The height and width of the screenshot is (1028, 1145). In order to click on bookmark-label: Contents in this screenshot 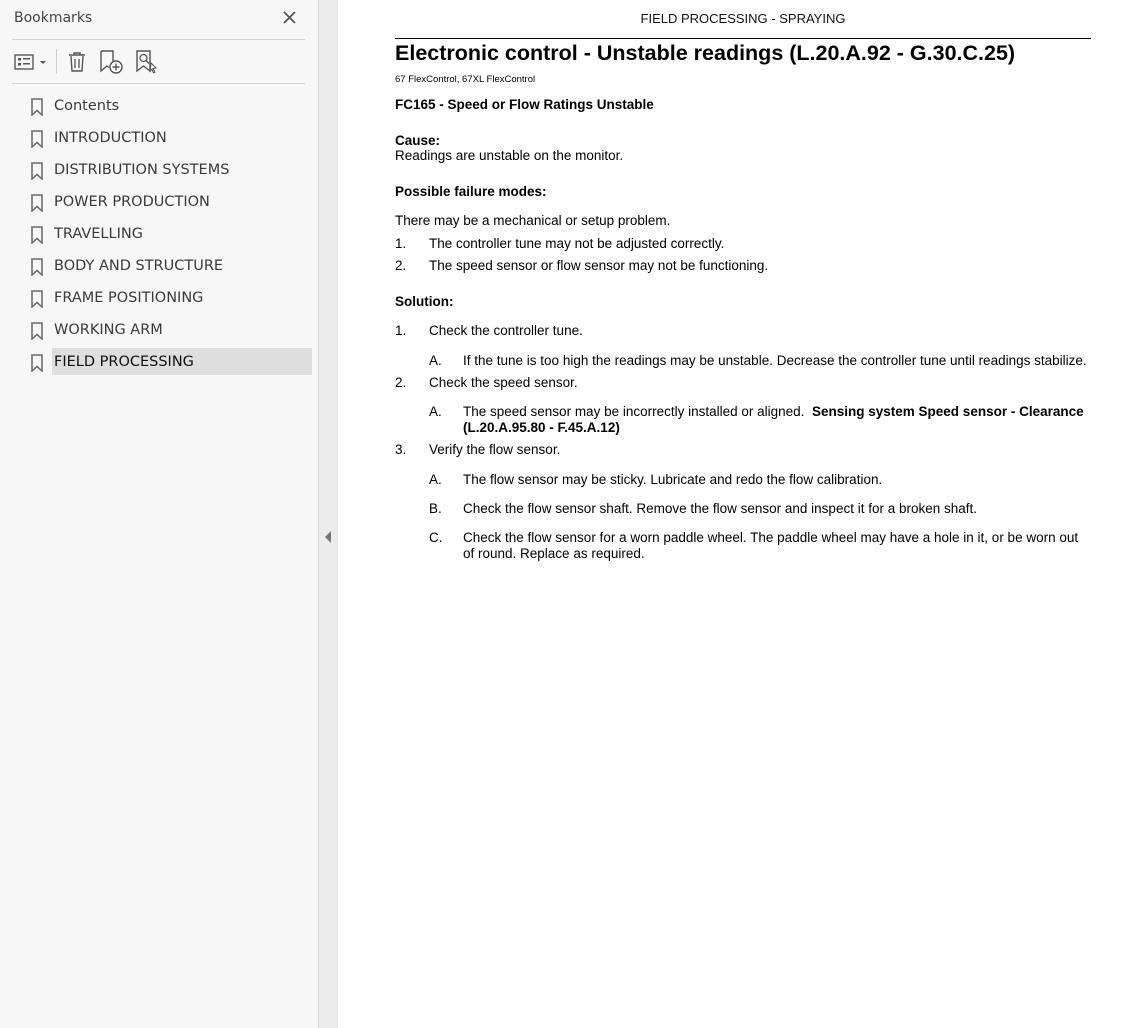, I will do `click(87, 106)`.